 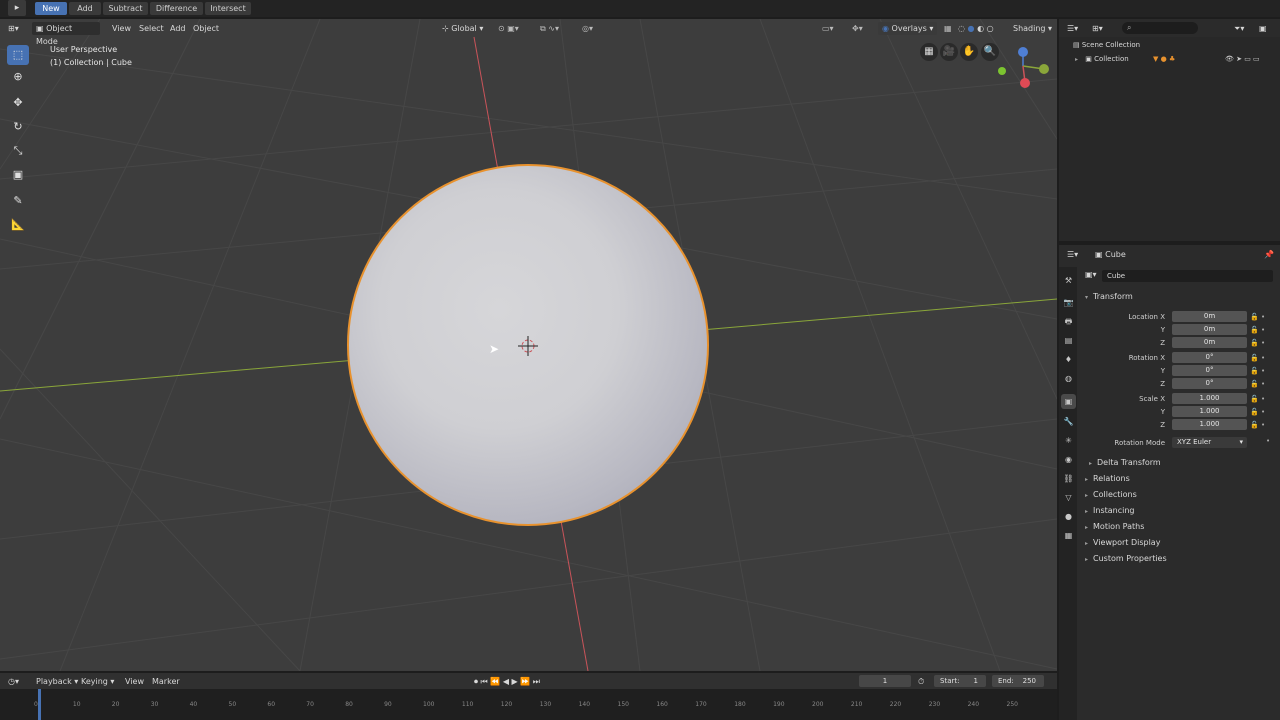 I want to click on location-z-field: 0m, so click(x=1209, y=342).